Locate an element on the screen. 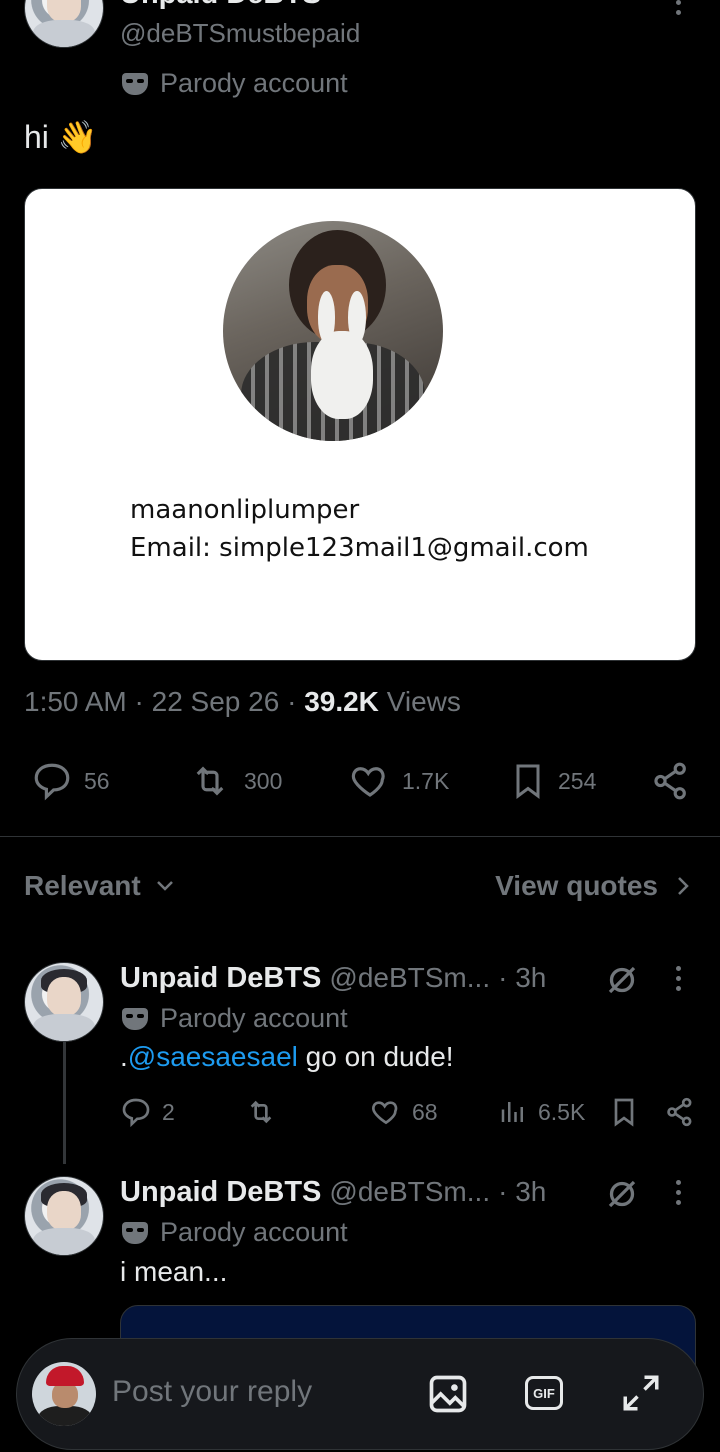 This screenshot has height=1452, width=720. reply-button: 56 is located at coordinates (70, 781).